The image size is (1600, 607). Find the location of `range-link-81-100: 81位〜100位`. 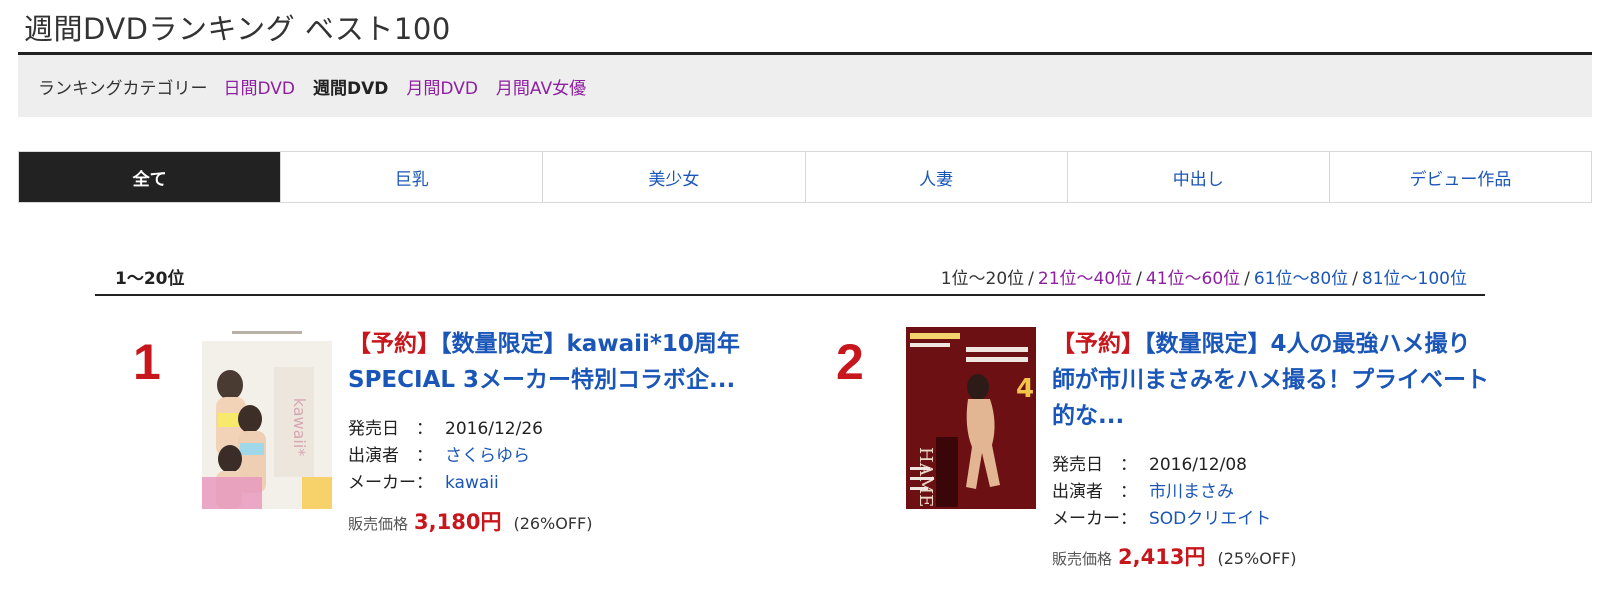

range-link-81-100: 81位〜100位 is located at coordinates (1414, 279).